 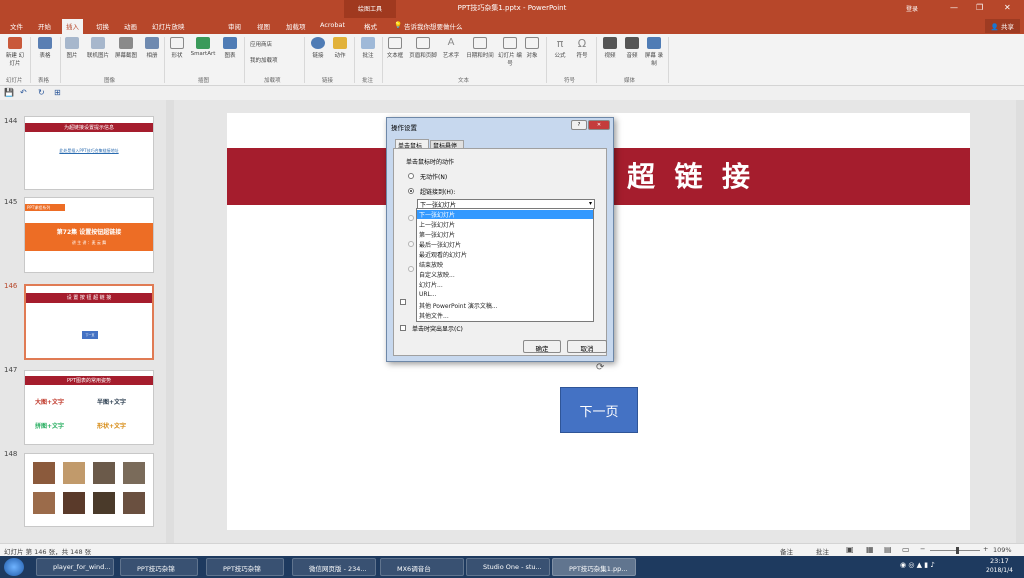 I want to click on redo-icon: ↻, so click(x=41, y=92).